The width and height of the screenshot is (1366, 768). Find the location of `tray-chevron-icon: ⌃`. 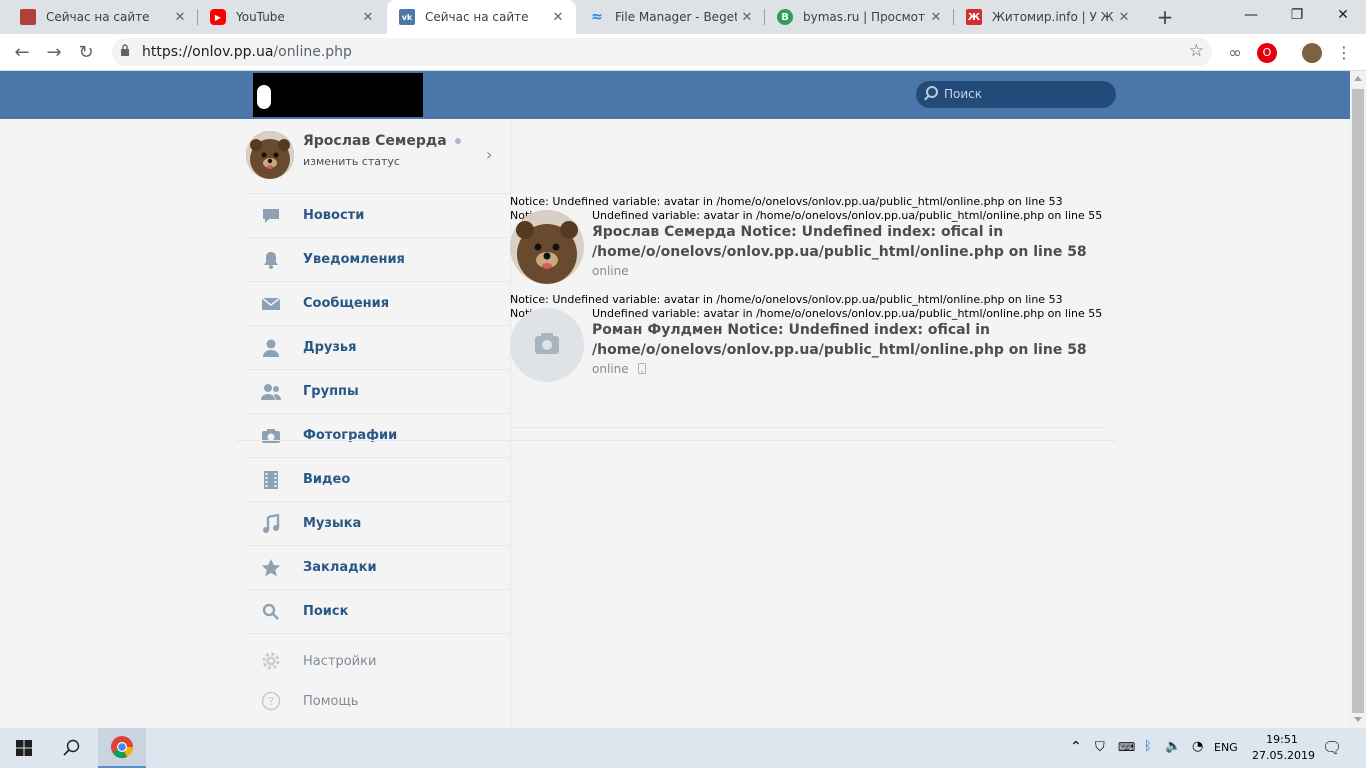

tray-chevron-icon: ⌃ is located at coordinates (1076, 747).